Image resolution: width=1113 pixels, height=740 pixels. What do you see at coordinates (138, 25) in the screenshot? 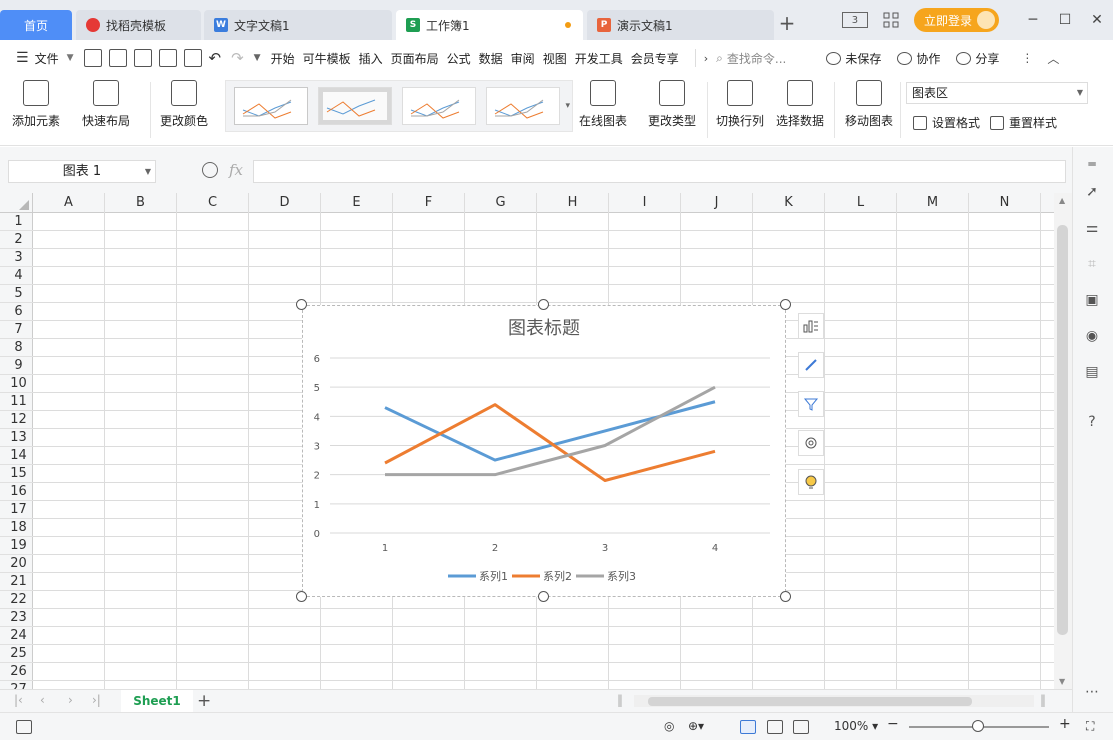
I see `tab-daoke-templates: 找稻壳模板` at bounding box center [138, 25].